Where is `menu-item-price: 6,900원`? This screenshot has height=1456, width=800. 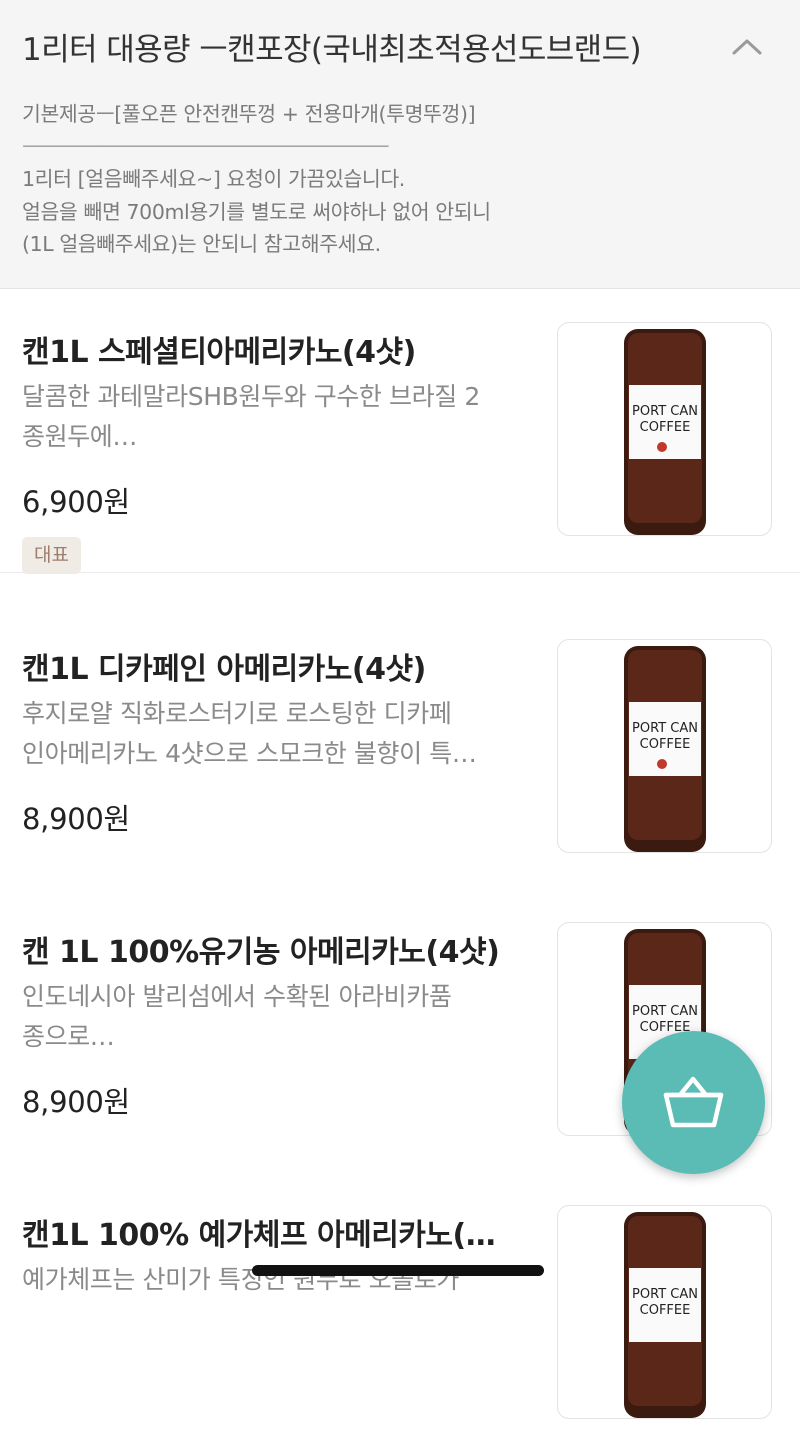
menu-item-price: 6,900원 is located at coordinates (76, 502).